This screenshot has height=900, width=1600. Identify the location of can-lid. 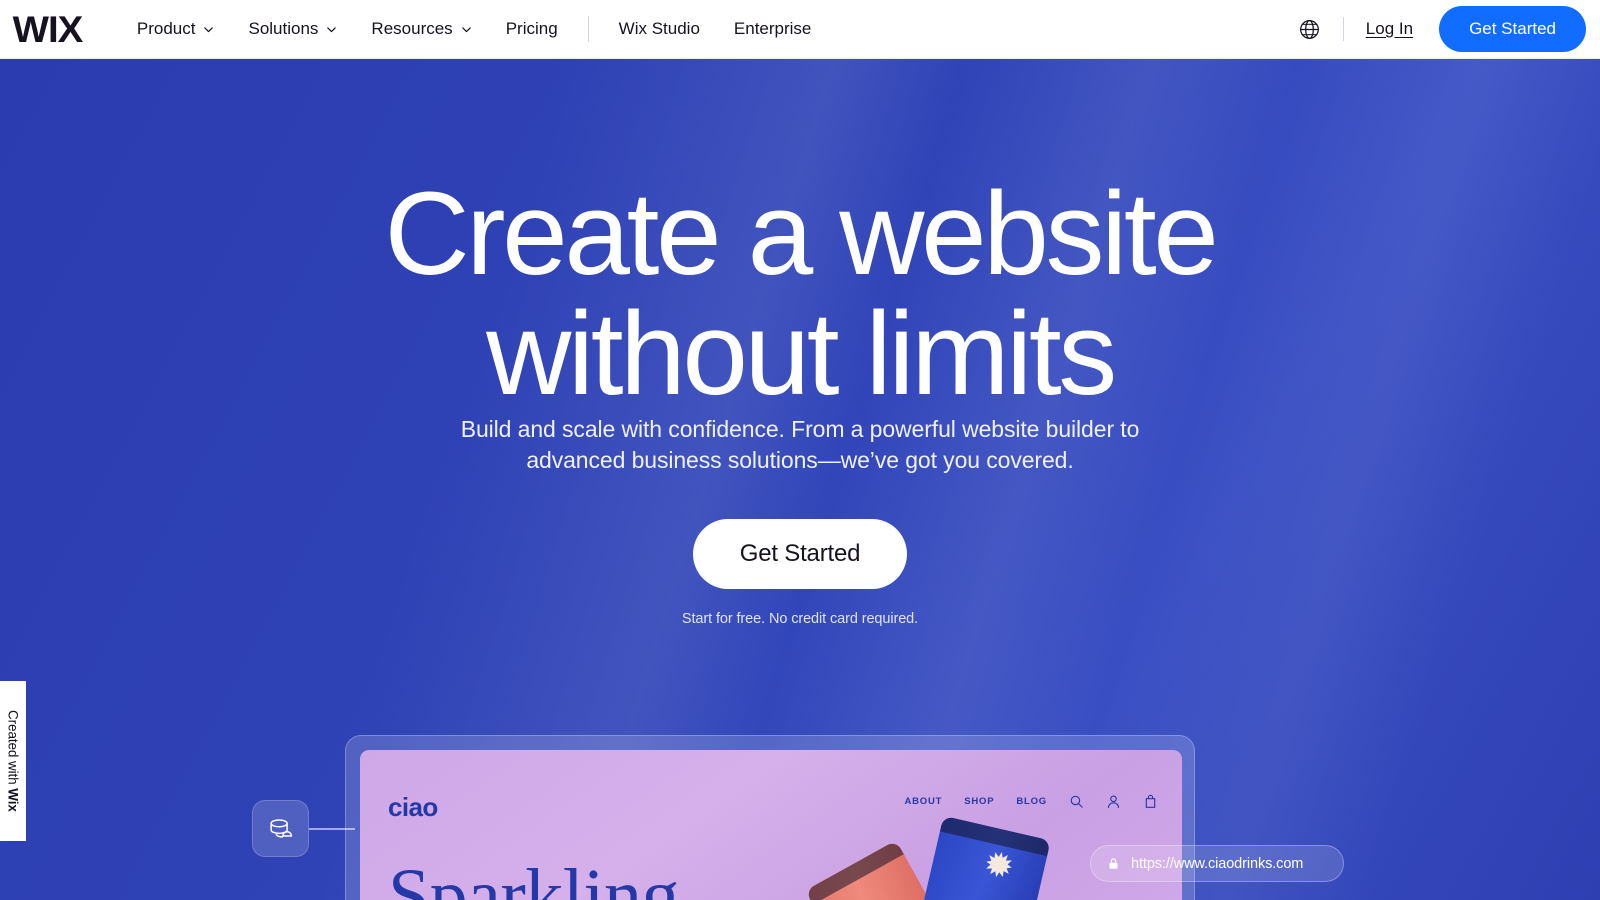
(854, 870).